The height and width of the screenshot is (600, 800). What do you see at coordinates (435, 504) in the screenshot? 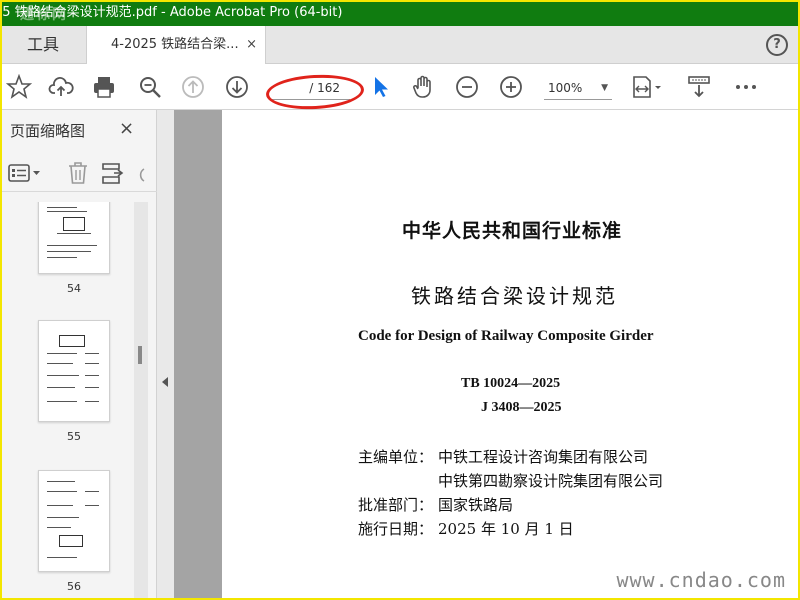
I see `approval-line: 批准部门： 国家铁路局` at bounding box center [435, 504].